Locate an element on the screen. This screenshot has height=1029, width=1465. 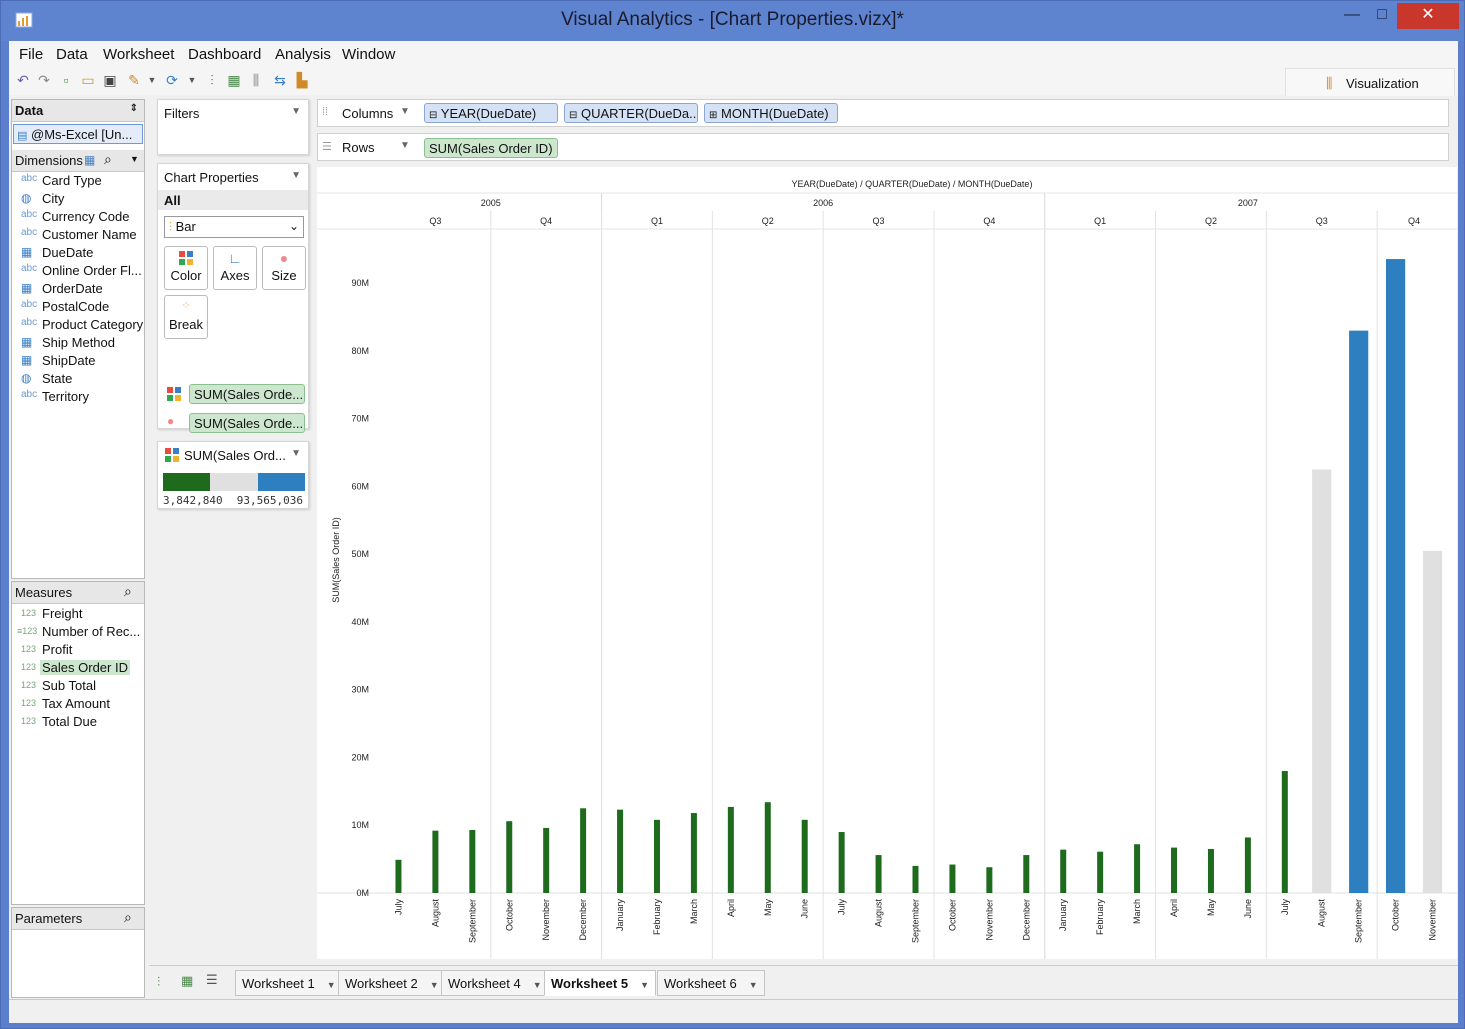
visualization-tab: ⫼ Visualization is located at coordinates (1370, 82).